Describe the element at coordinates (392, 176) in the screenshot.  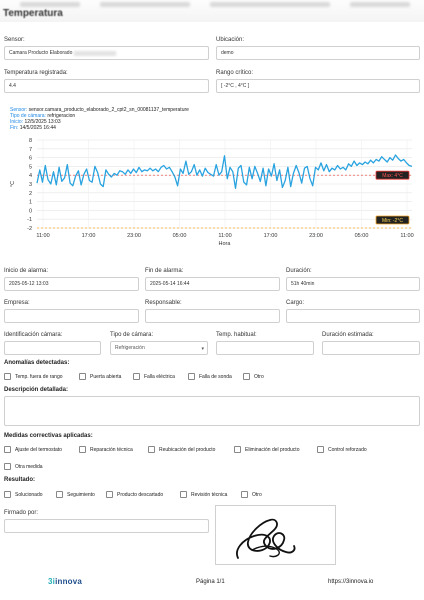
I see `threshold-label: Max: 4°C` at that location.